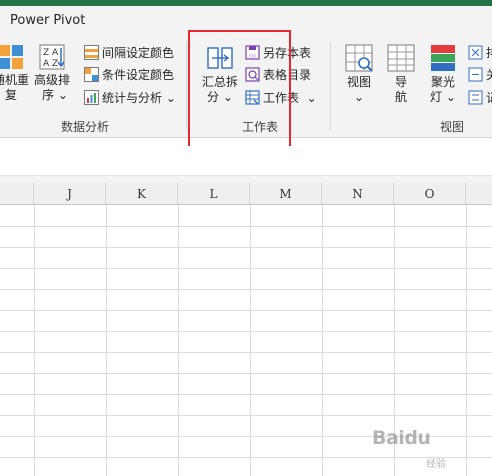  Describe the element at coordinates (475, 74) in the screenshot. I see `view-option-2-icon` at that location.